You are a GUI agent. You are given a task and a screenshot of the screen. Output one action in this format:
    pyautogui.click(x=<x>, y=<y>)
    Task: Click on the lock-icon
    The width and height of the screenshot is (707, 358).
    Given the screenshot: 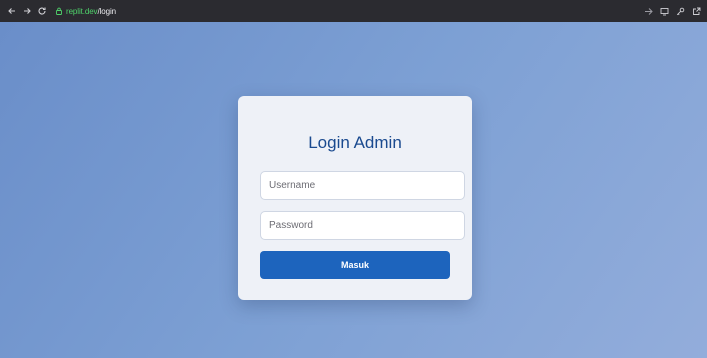 What is the action you would take?
    pyautogui.click(x=59, y=11)
    